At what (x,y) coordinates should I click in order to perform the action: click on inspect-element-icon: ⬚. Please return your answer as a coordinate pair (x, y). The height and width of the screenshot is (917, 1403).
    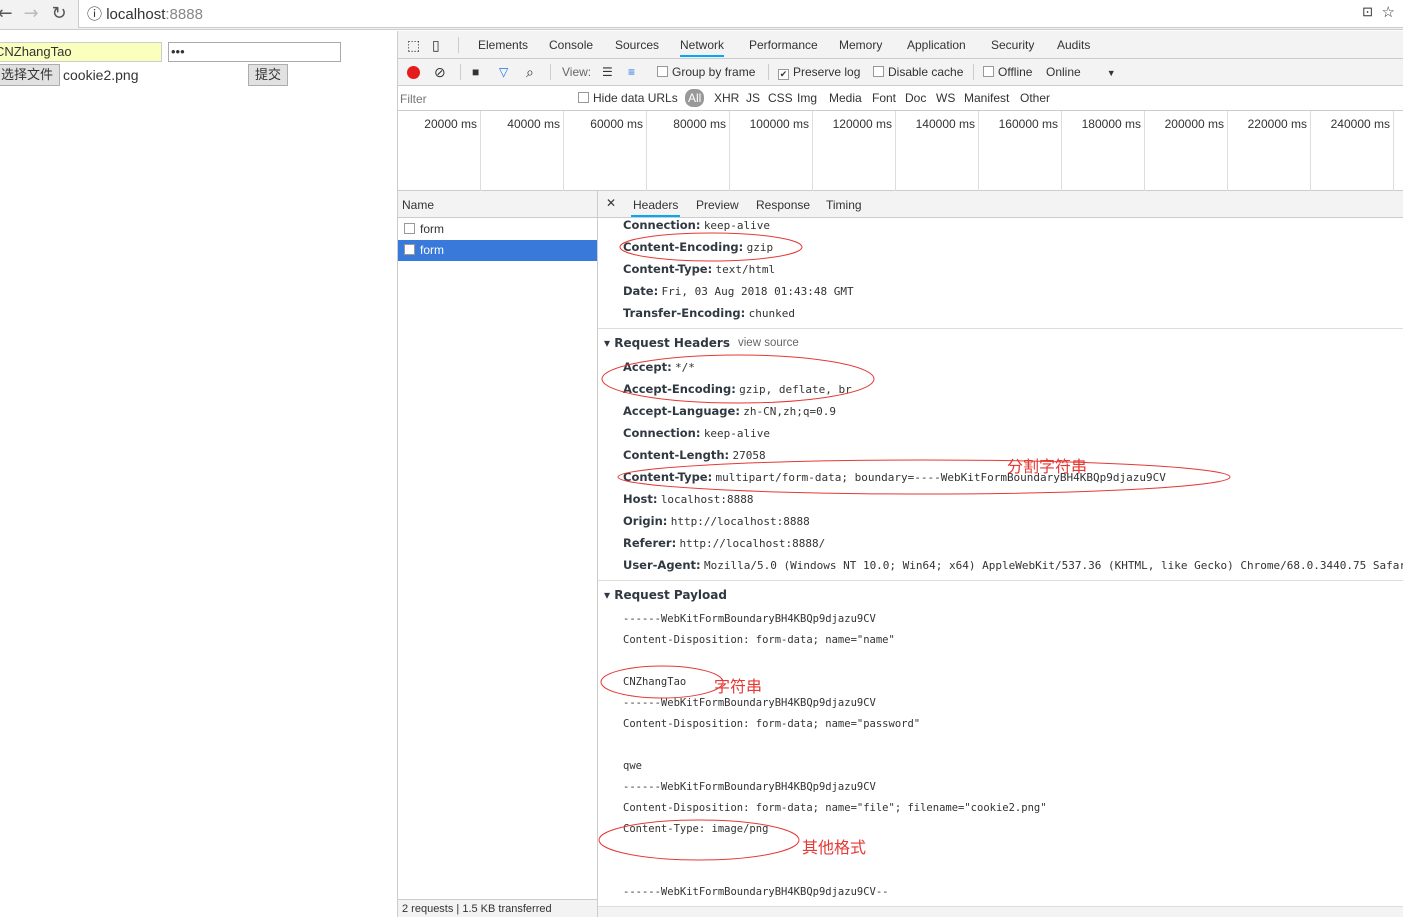
    Looking at the image, I should click on (413, 45).